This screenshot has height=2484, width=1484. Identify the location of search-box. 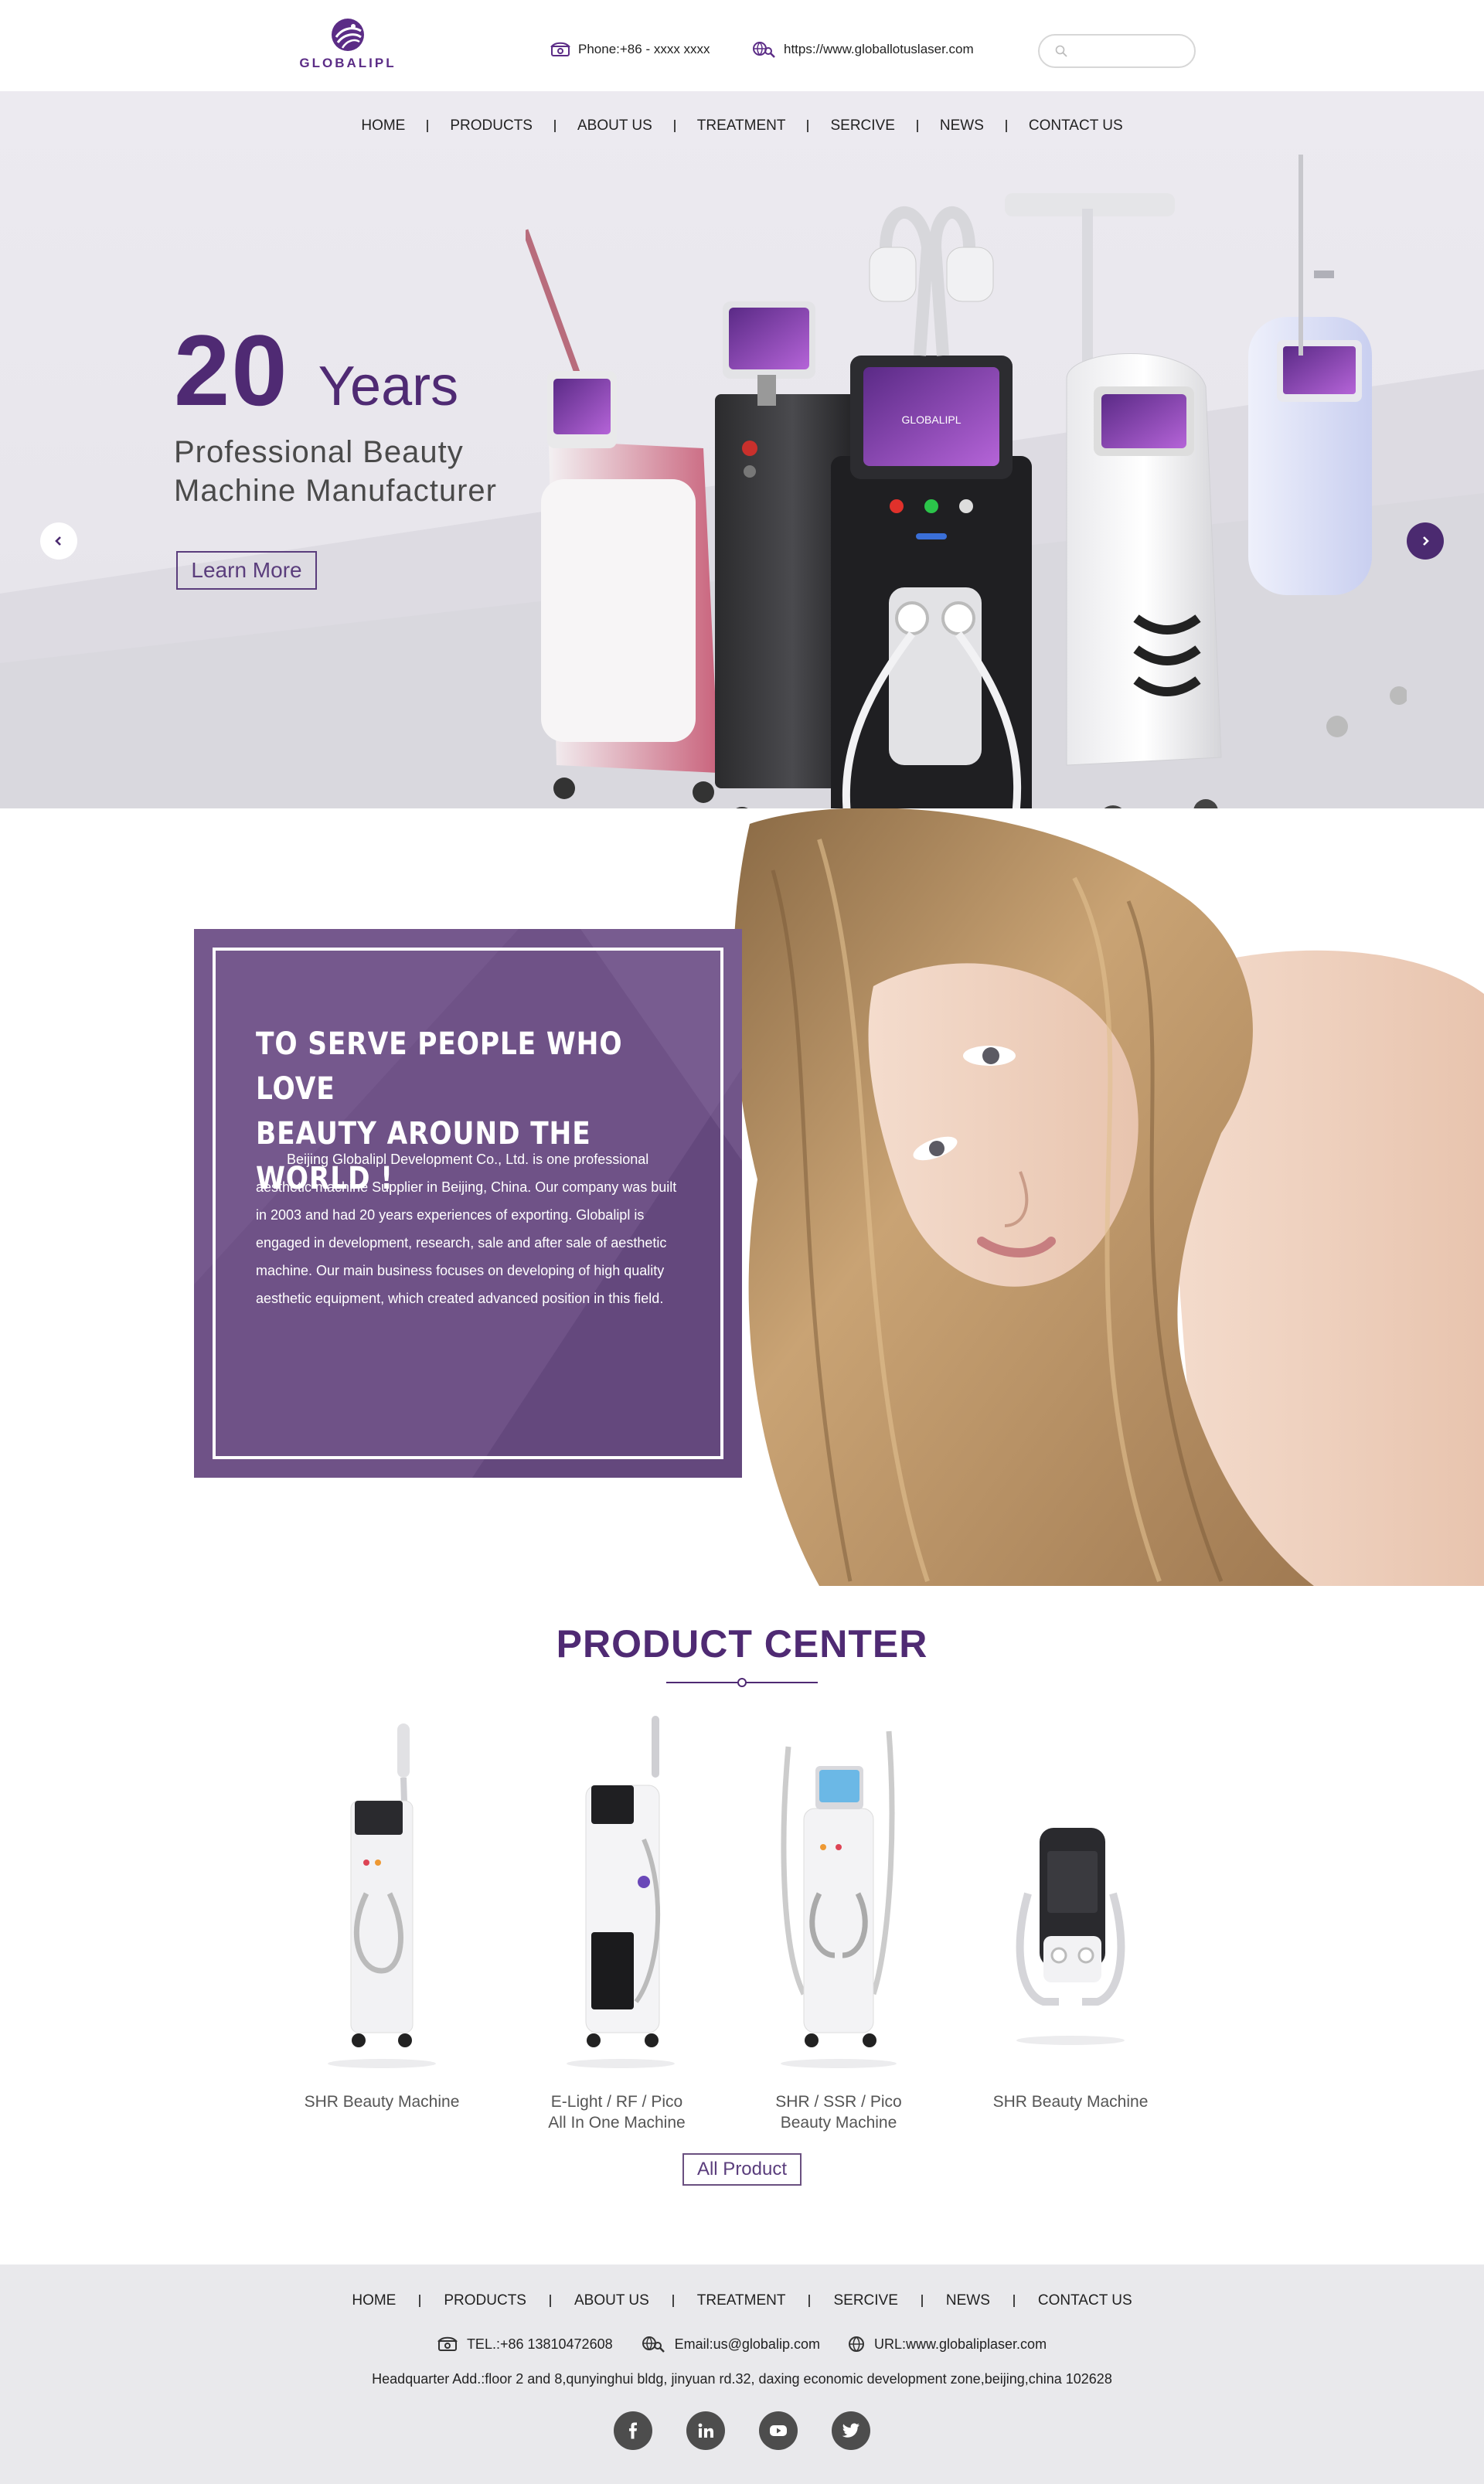
(1117, 51).